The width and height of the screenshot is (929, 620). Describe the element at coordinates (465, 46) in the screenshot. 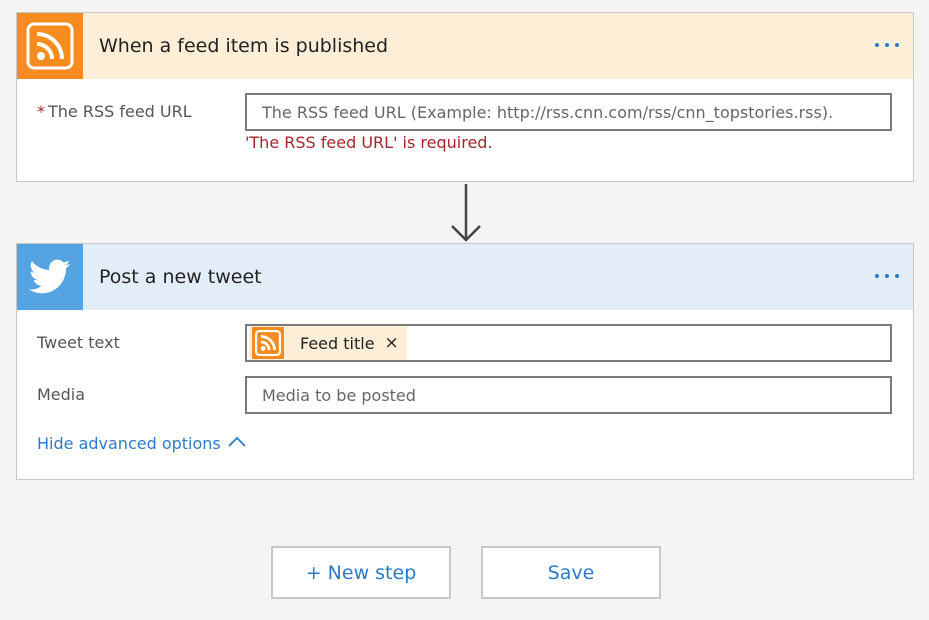

I see `trigger-header: When a feed item is published` at that location.